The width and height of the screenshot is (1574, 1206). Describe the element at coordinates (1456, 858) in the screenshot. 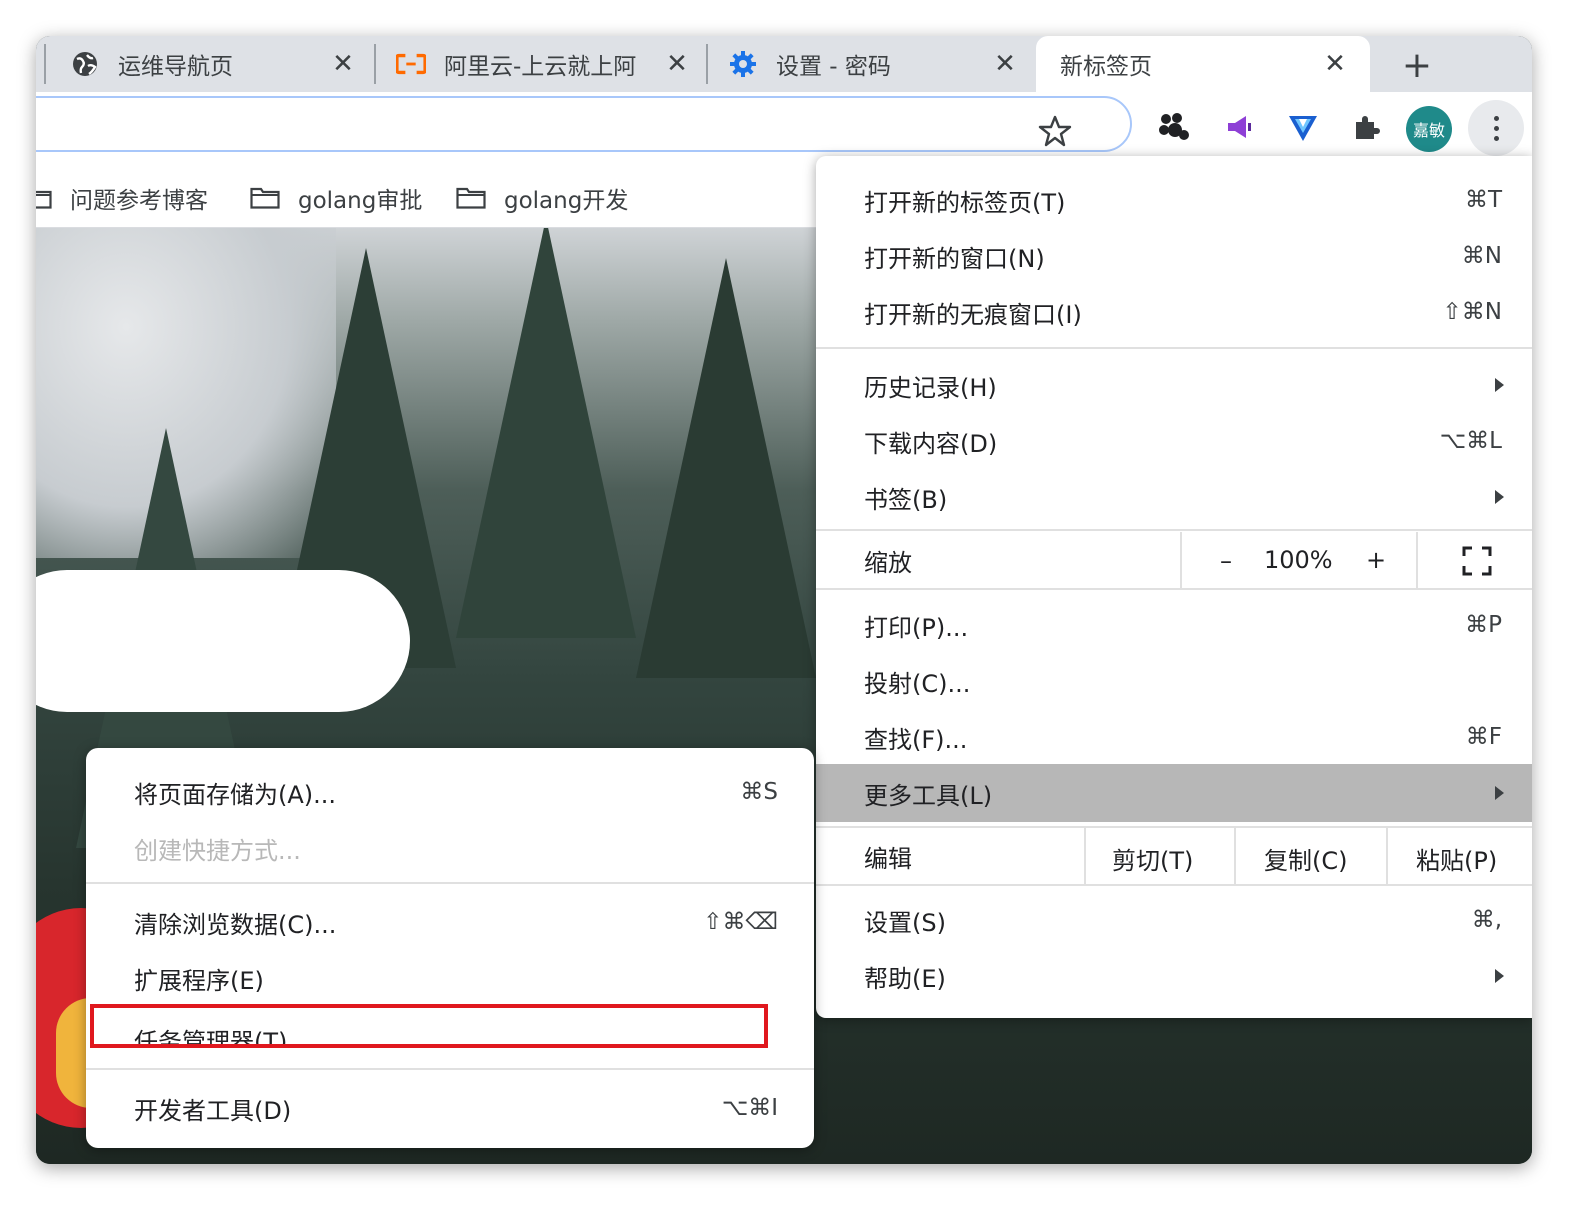

I see `paste-button: 粘贴(P)` at that location.